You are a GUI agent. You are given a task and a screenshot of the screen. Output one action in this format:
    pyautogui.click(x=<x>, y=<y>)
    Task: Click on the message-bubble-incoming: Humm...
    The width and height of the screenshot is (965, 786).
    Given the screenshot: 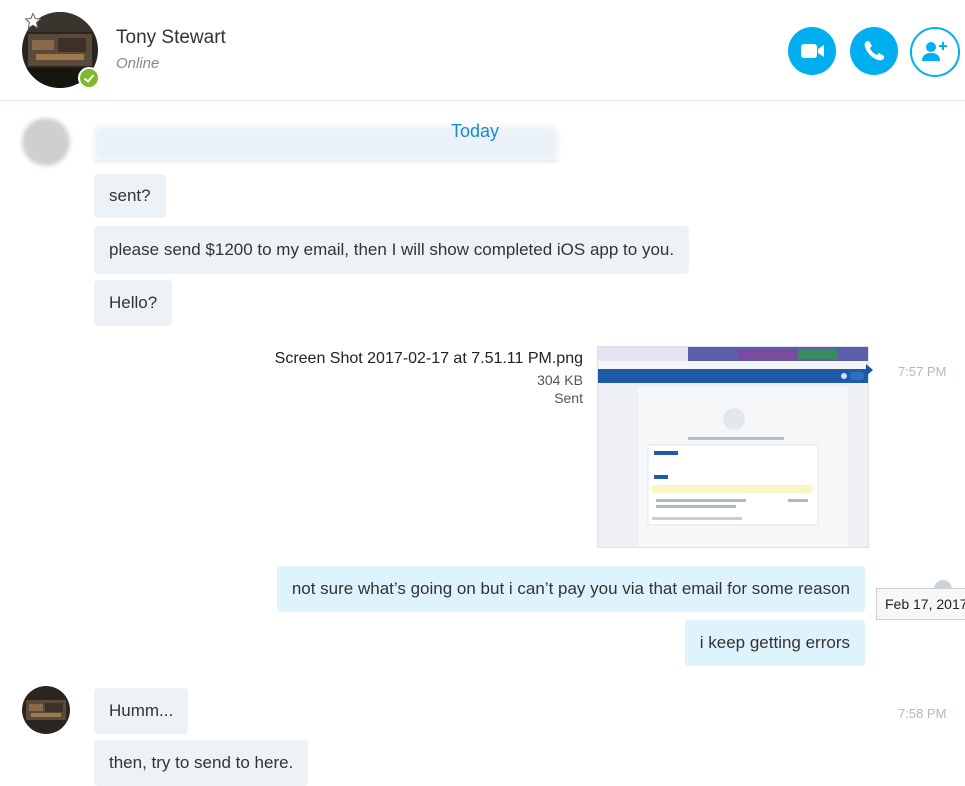 What is the action you would take?
    pyautogui.click(x=141, y=711)
    